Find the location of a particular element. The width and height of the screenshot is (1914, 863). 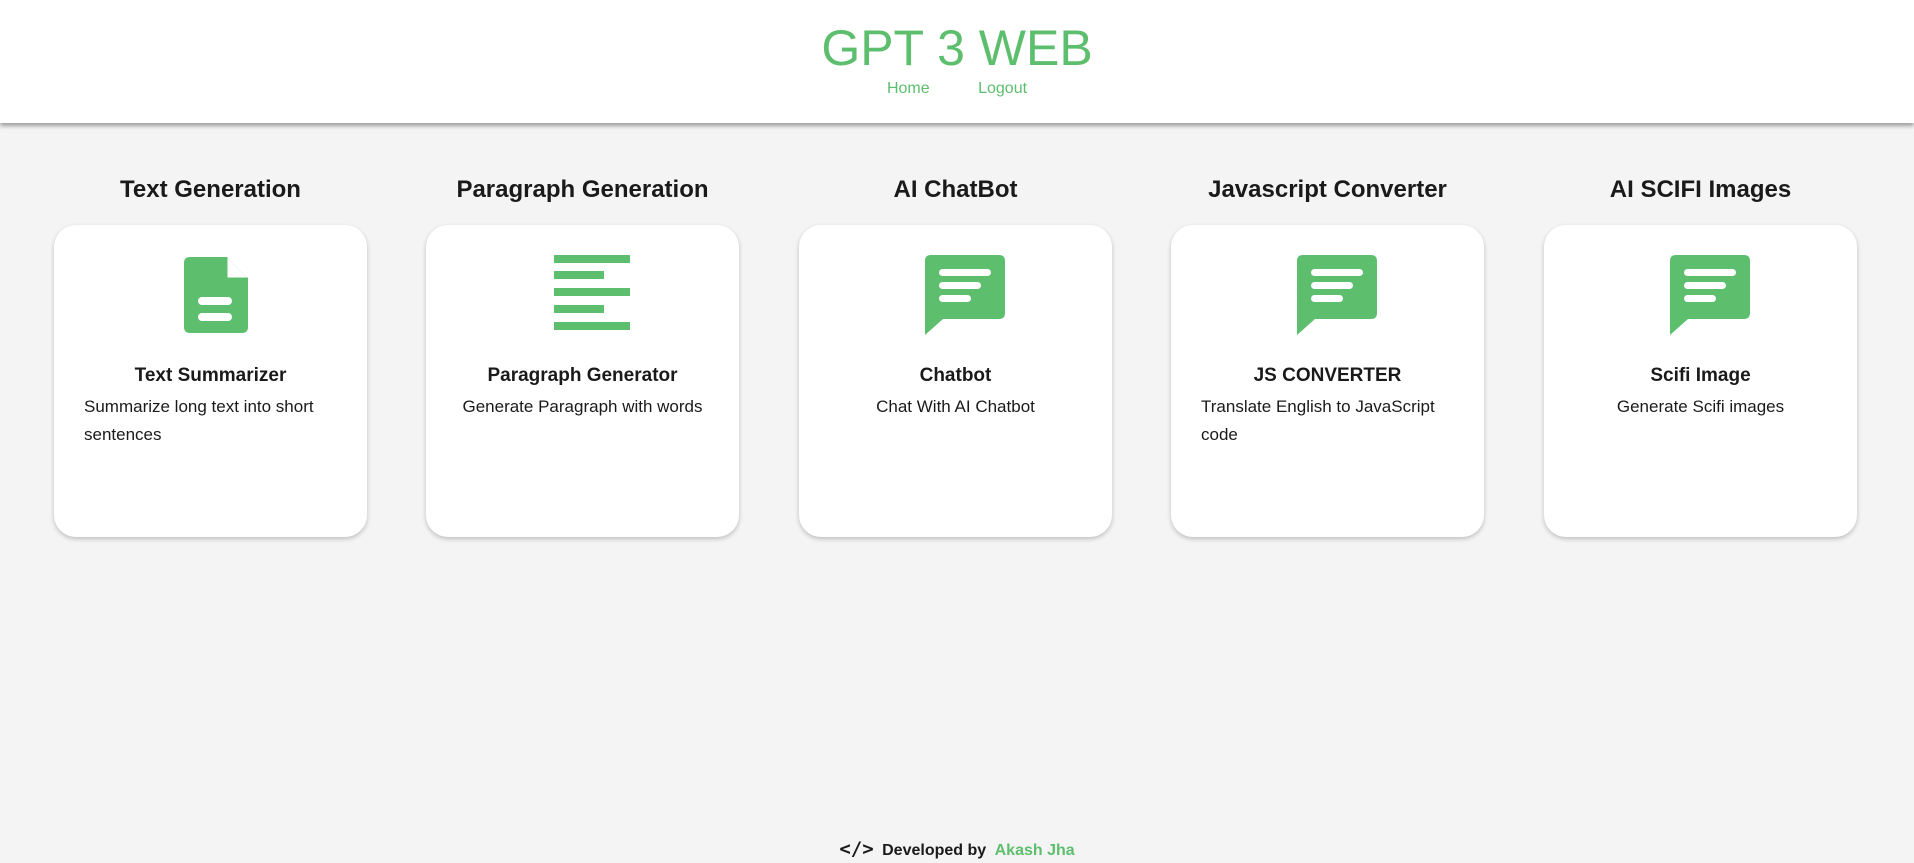

card-description: Chat With AI Chatbot is located at coordinates (955, 406).